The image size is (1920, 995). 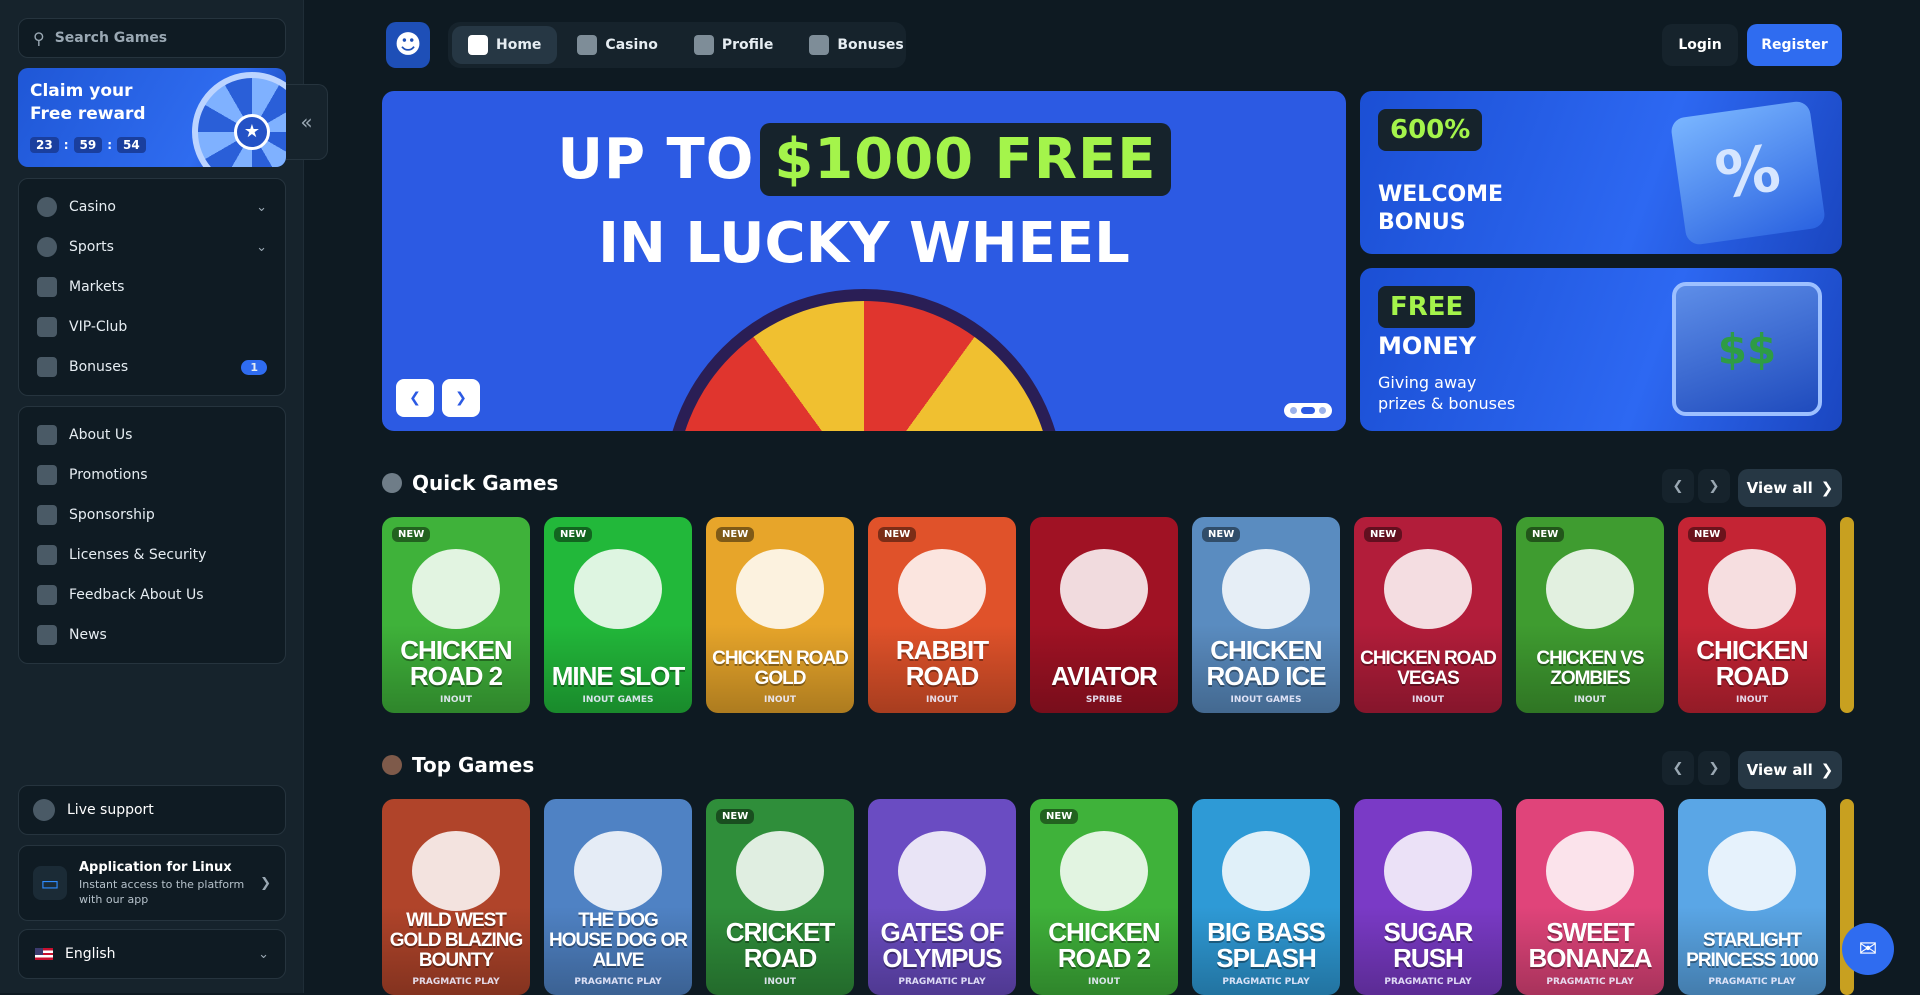 What do you see at coordinates (819, 45) in the screenshot?
I see `gift-icon` at bounding box center [819, 45].